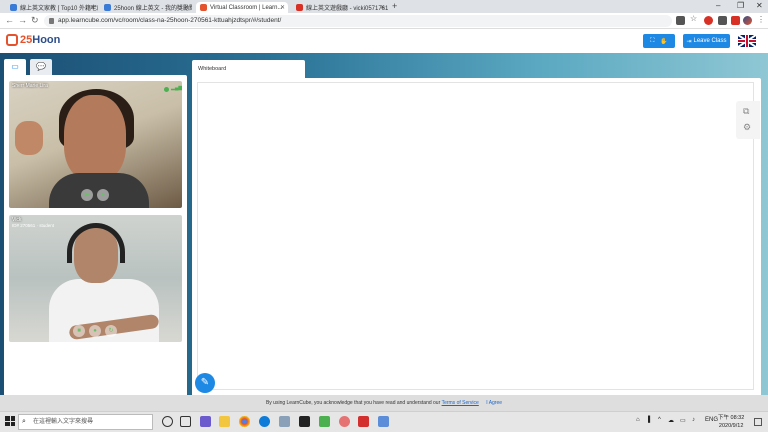 The image size is (768, 432). Describe the element at coordinates (24, 421) in the screenshot. I see `search-icon: ⌕` at that location.